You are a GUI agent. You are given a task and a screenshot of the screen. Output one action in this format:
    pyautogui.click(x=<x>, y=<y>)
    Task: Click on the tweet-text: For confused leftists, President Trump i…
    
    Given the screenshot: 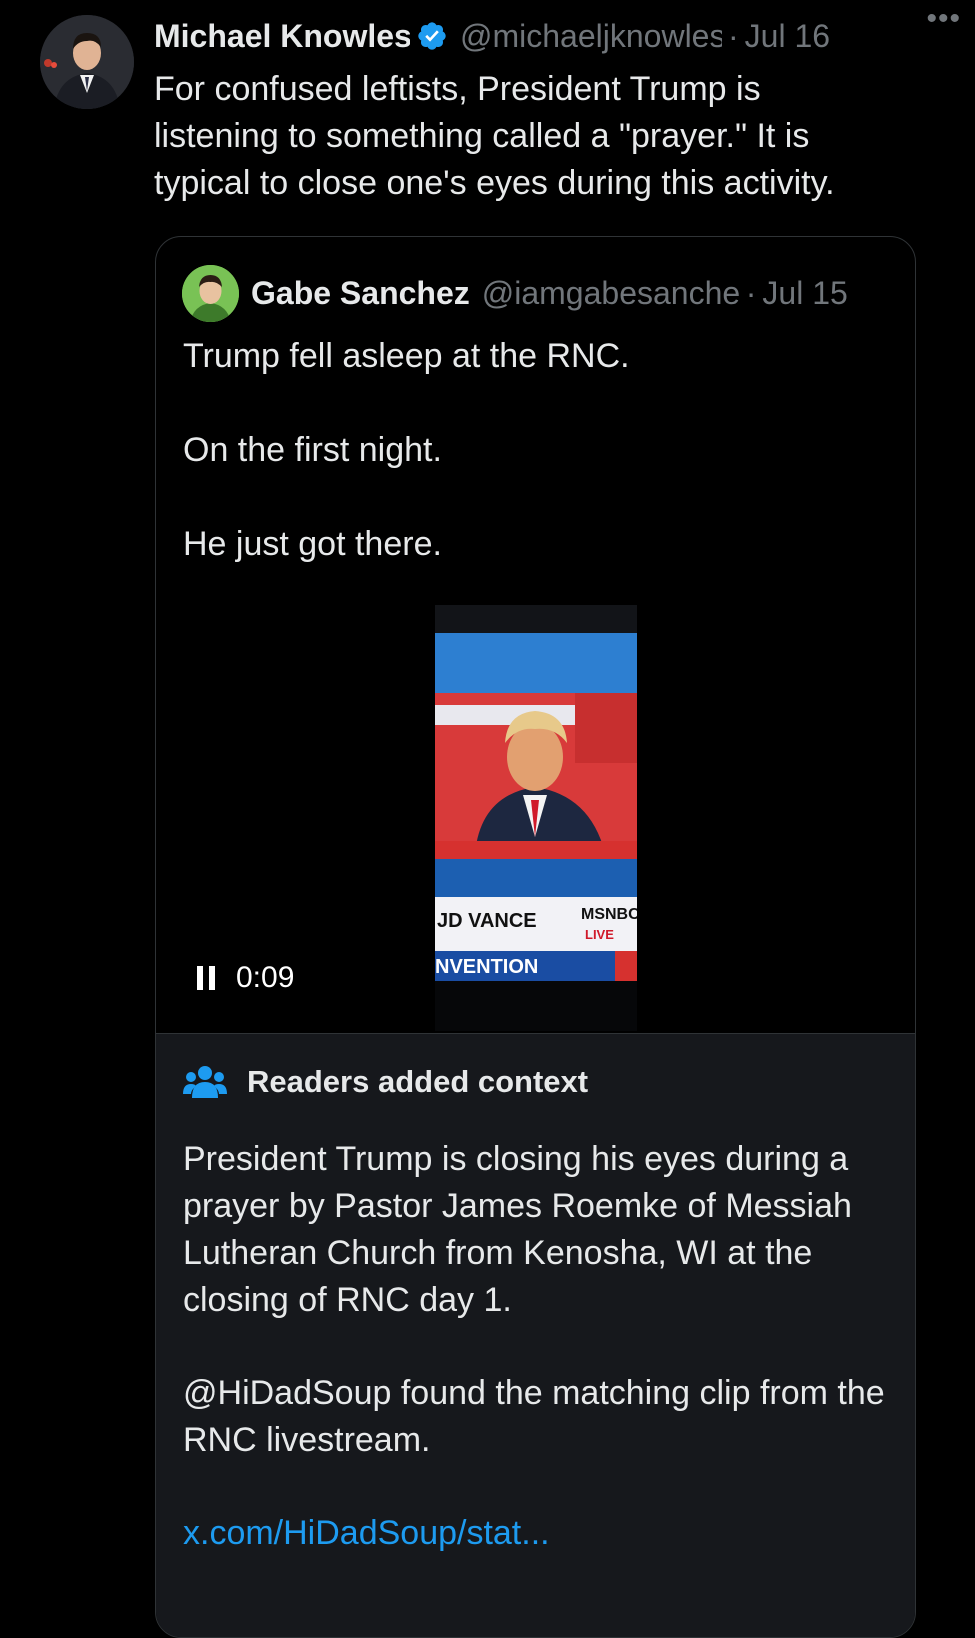 What is the action you would take?
    pyautogui.click(x=539, y=136)
    